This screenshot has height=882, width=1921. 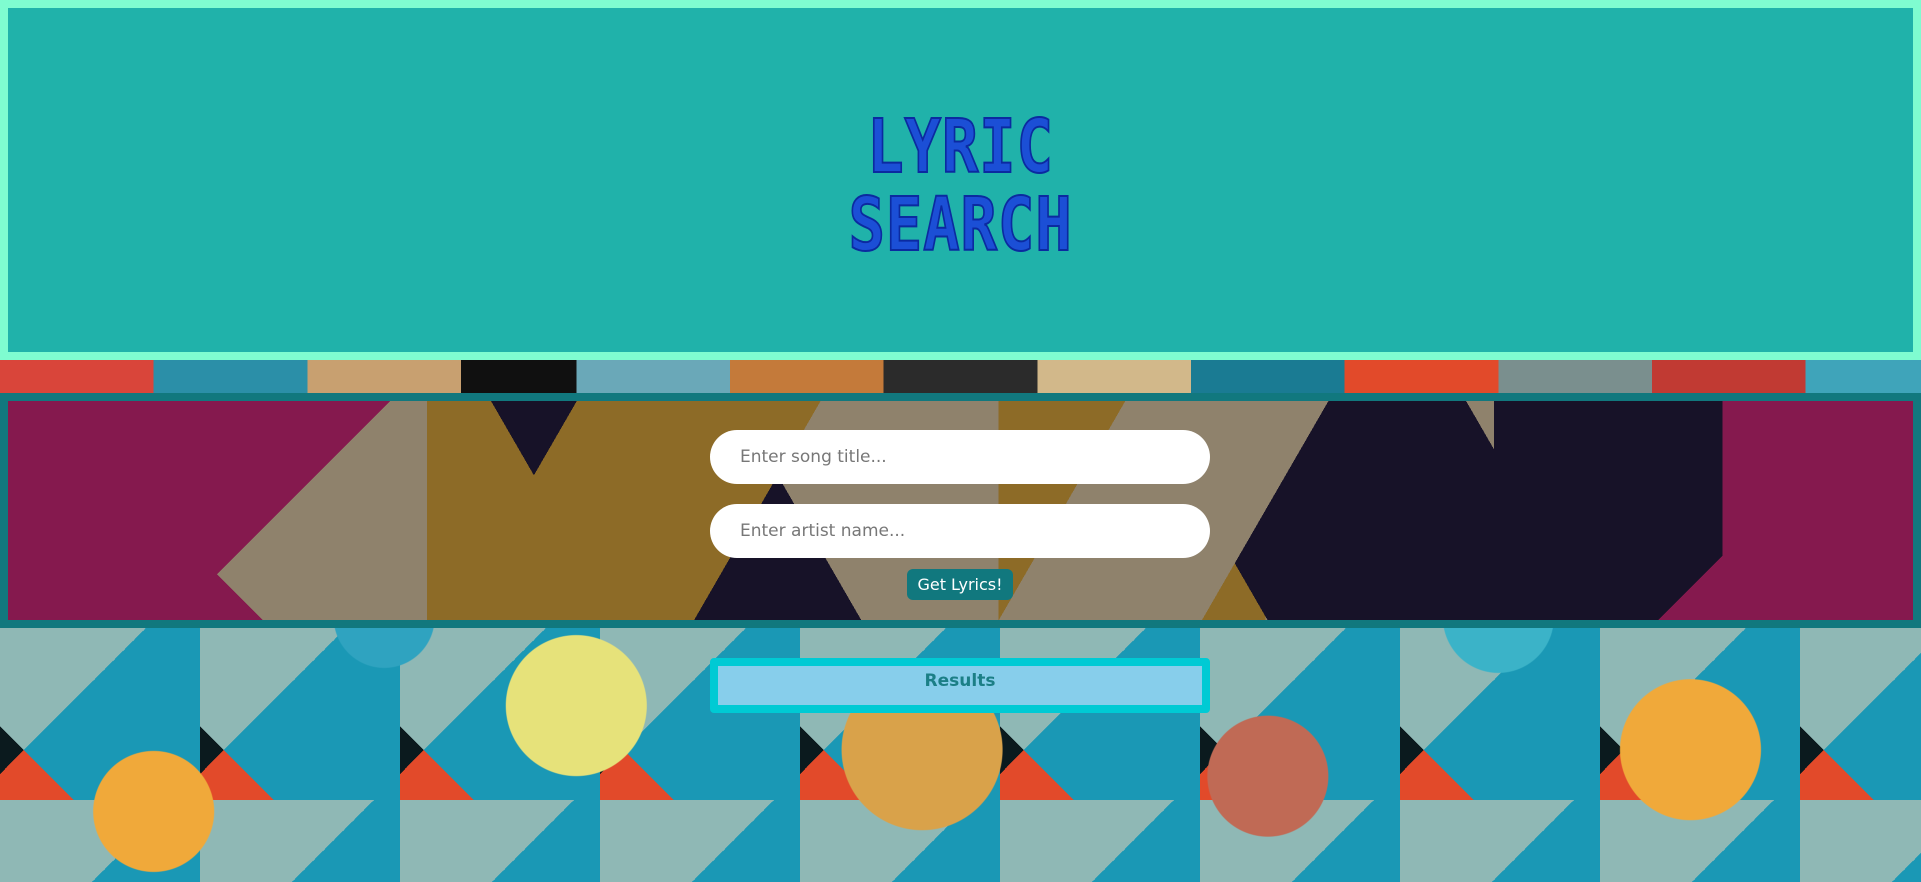 I want to click on results-box: Results, so click(x=960, y=685).